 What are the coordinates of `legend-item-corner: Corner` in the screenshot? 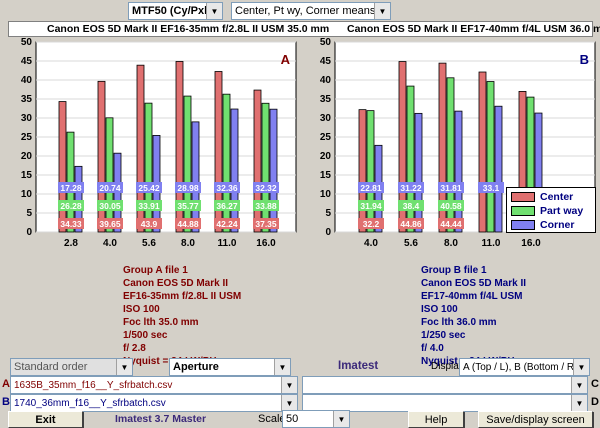 It's located at (542, 225).